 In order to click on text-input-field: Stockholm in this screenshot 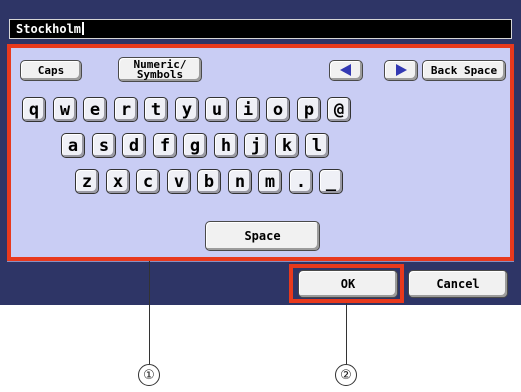, I will do `click(260, 29)`.